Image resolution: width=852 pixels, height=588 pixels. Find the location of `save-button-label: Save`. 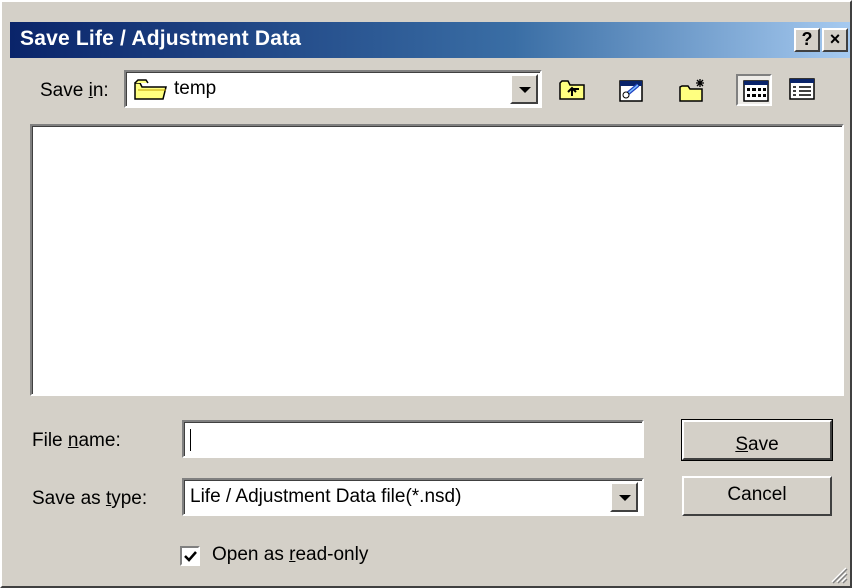

save-button-label: Save is located at coordinates (757, 444).